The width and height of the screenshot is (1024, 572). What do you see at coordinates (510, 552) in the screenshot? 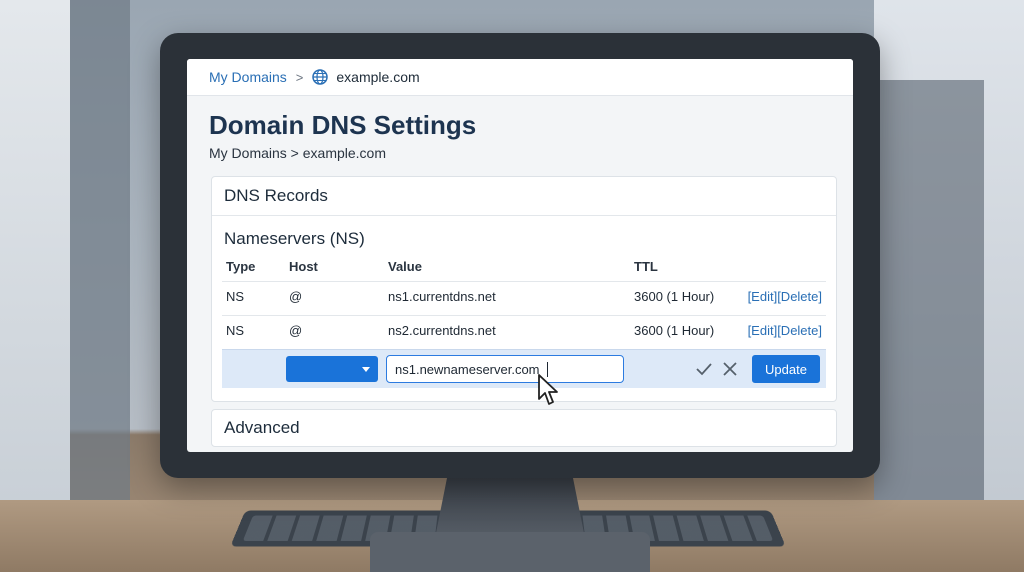
I see `monitor-stand-base` at bounding box center [510, 552].